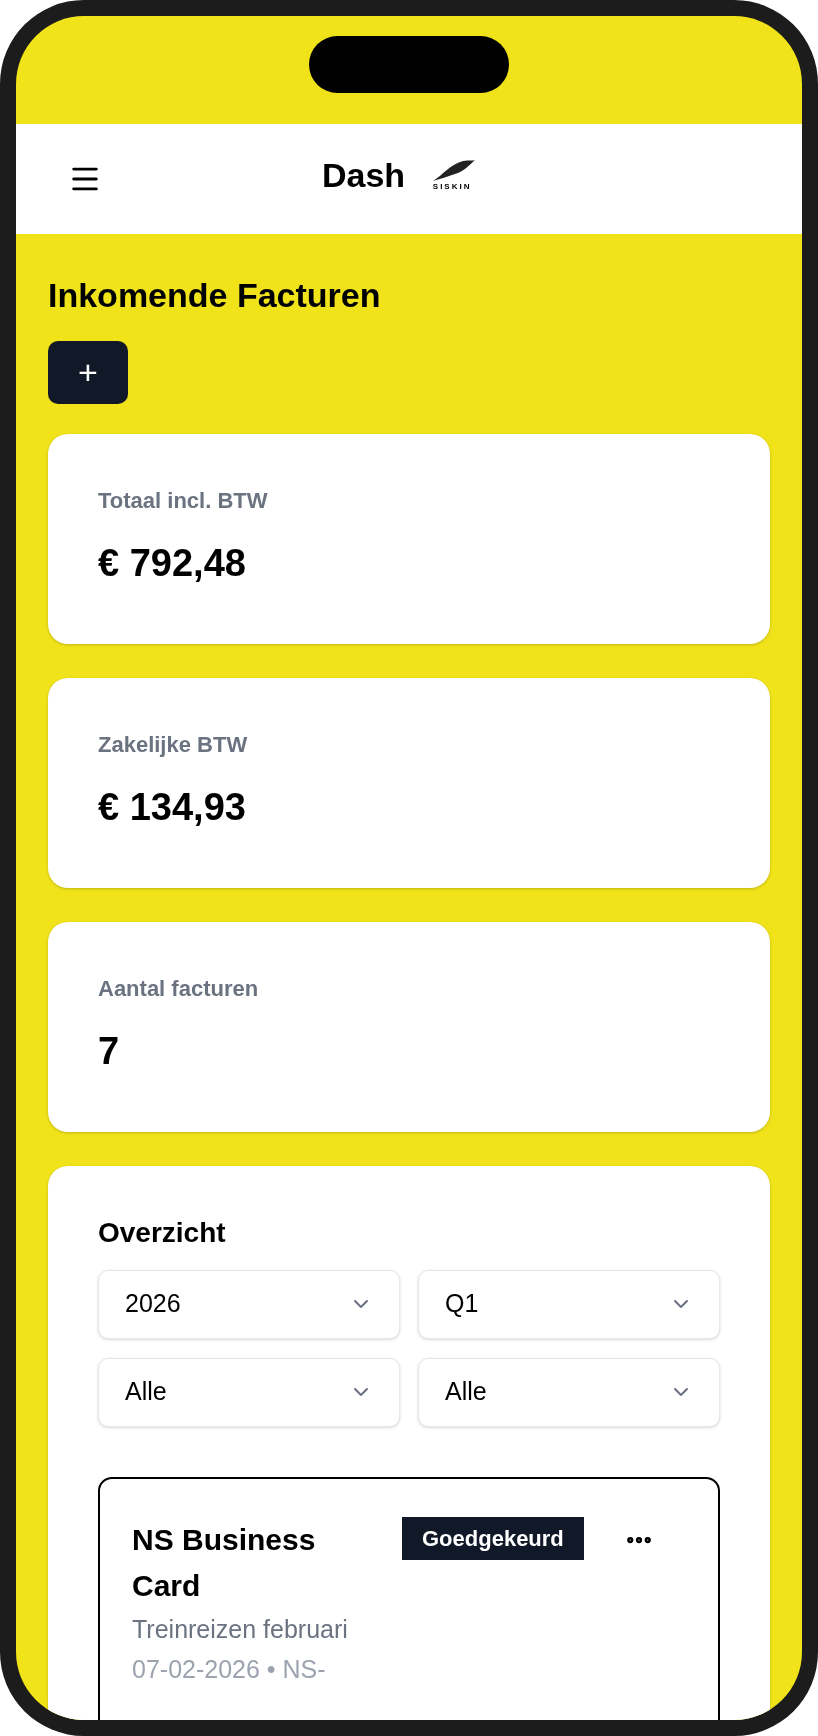  Describe the element at coordinates (240, 1629) in the screenshot. I see `invoice-description: Treinreizen februari` at that location.